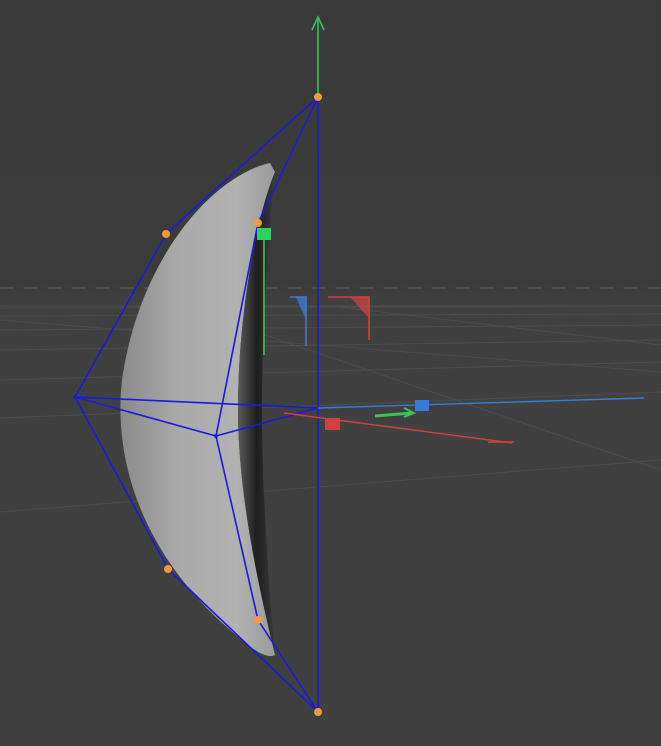 The width and height of the screenshot is (661, 746). I want to click on x-axis-handle-icon, so click(332, 424).